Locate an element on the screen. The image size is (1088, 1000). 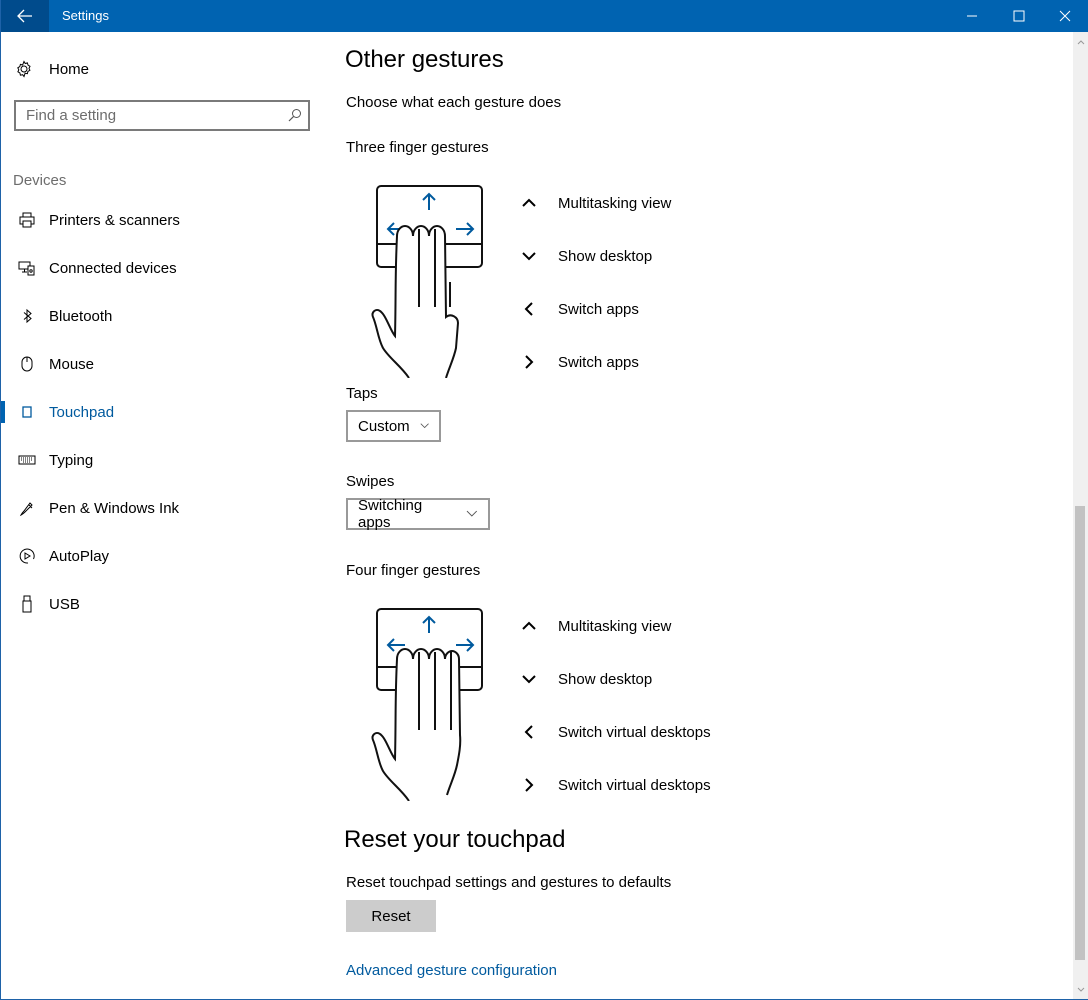
printer-icon is located at coordinates (27, 220).